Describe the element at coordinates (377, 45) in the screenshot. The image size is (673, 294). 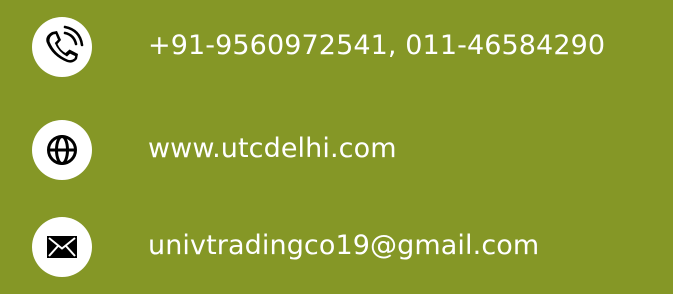
I see `phone-number-text: +91-9560972541, 011-46584290` at that location.